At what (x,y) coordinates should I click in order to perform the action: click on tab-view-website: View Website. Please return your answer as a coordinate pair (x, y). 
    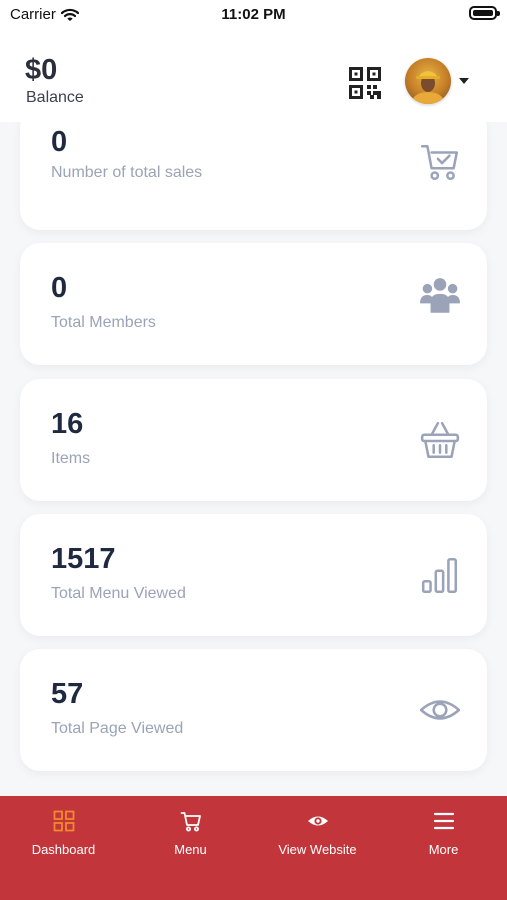
    Looking at the image, I should click on (317, 833).